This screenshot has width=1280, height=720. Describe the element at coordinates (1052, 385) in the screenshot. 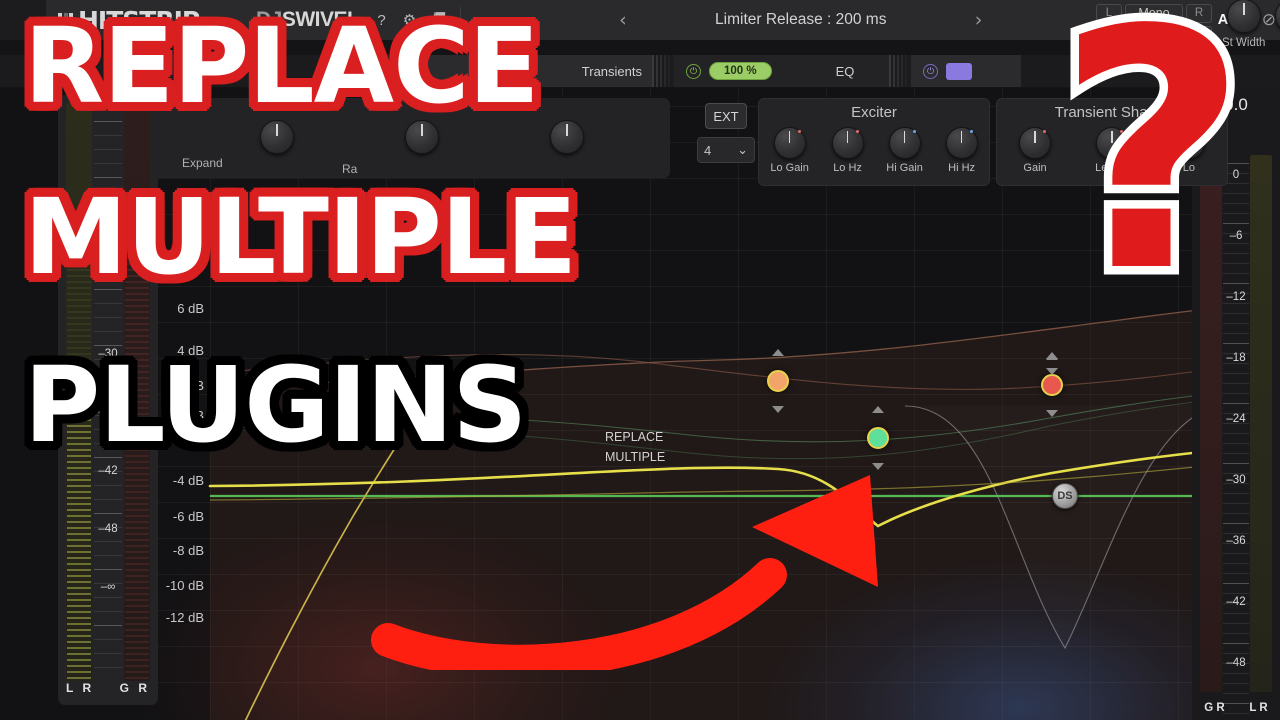

I see `eq-node-band-high` at that location.